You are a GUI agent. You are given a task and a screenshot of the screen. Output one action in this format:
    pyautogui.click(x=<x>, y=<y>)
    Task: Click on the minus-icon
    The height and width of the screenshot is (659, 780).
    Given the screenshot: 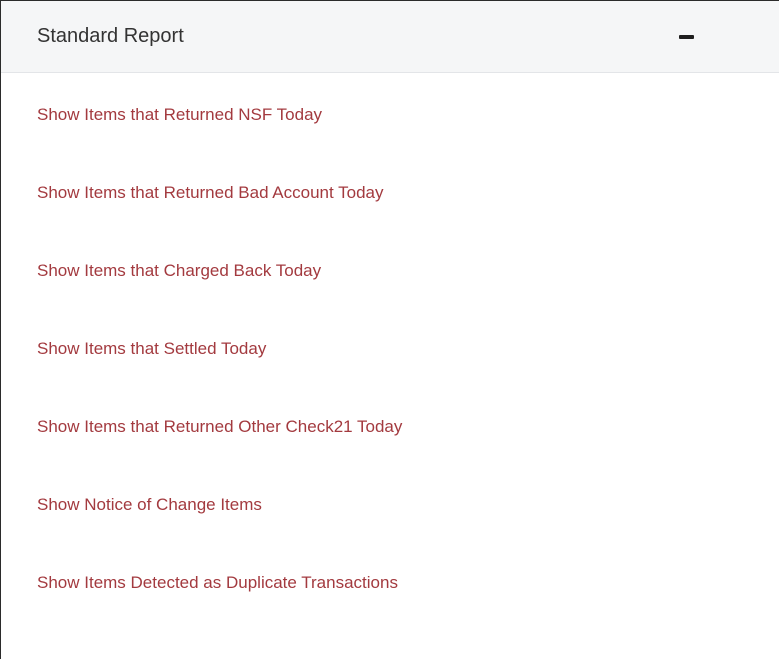 What is the action you would take?
    pyautogui.click(x=686, y=37)
    